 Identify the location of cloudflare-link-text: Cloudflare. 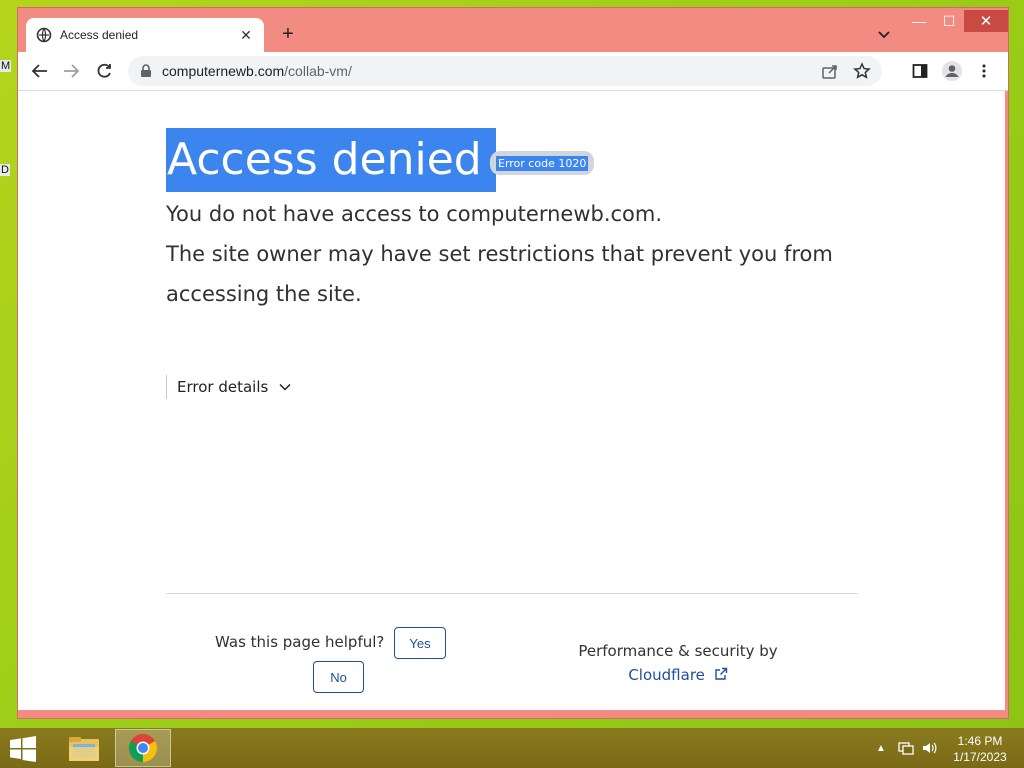
(666, 675).